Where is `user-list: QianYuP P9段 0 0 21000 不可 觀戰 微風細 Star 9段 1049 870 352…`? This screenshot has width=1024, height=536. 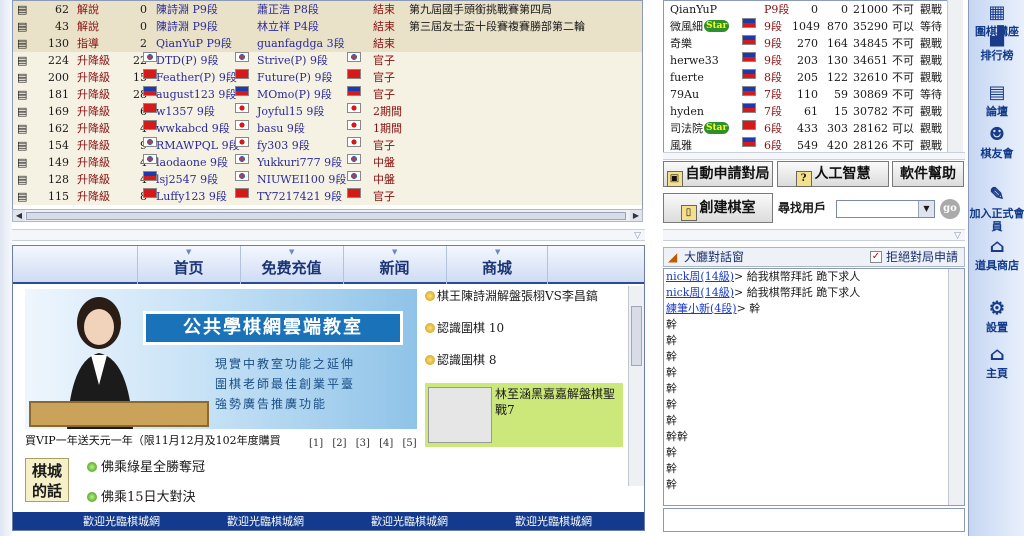
user-list: QianYuP P9段 0 0 21000 不可 觀戰 微風細 Star 9段 1049 870 352… is located at coordinates (813, 76).